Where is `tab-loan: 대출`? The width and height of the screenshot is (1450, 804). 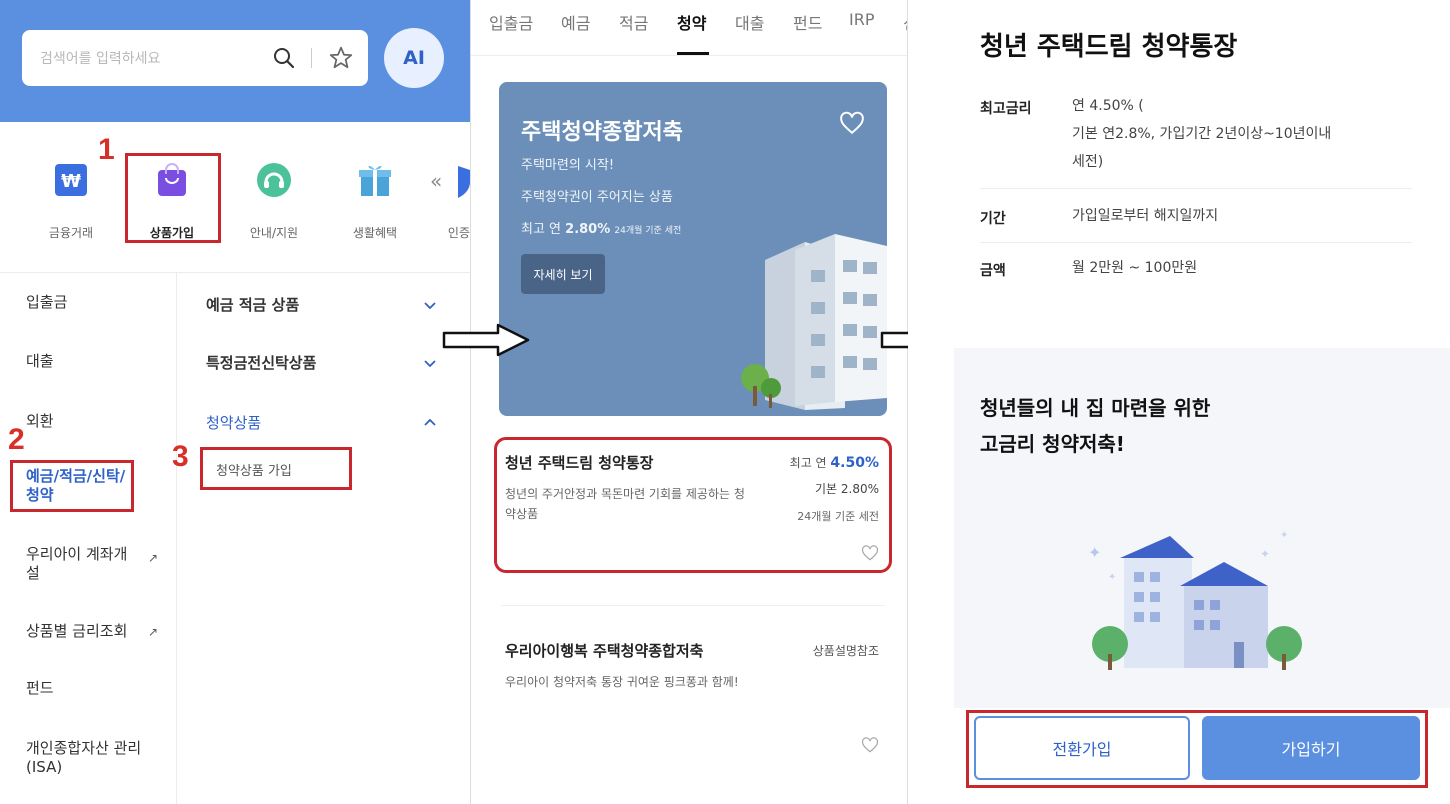 tab-loan: 대출 is located at coordinates (749, 22).